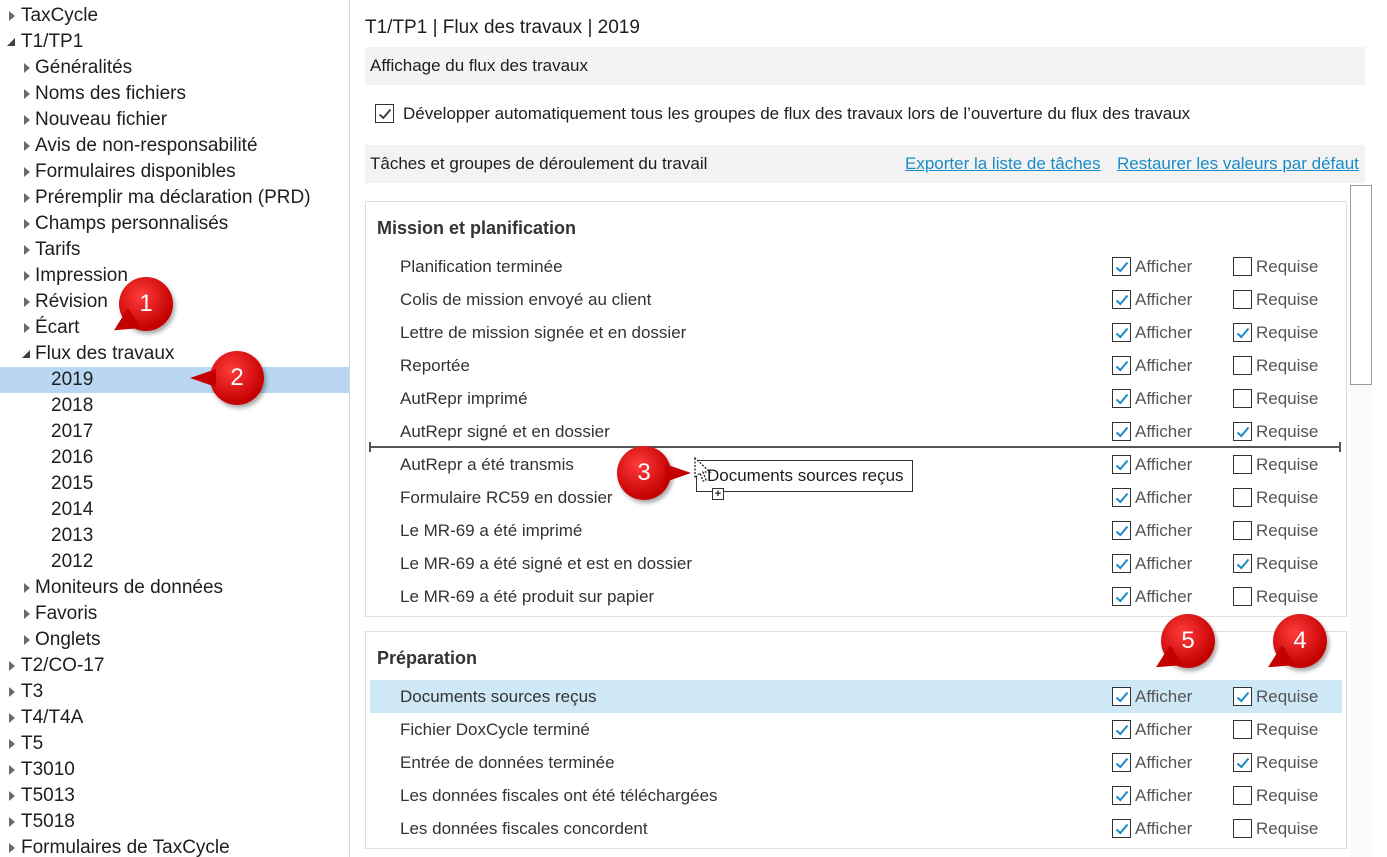 The image size is (1387, 857). I want to click on tree-item: T3010, so click(174, 770).